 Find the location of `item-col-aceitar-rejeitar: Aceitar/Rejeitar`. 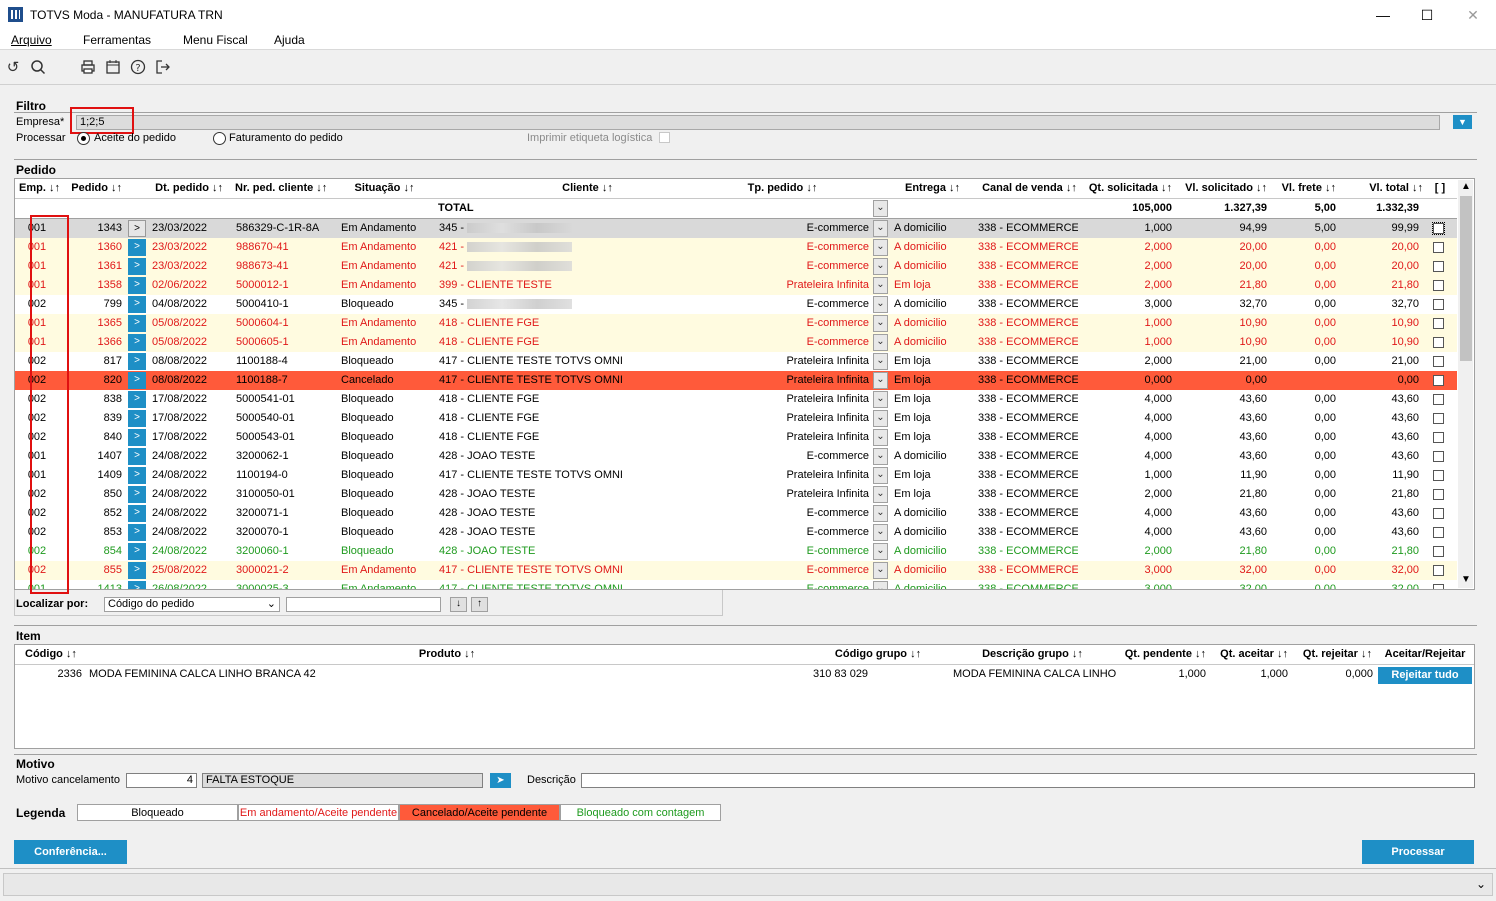

item-col-aceitar-rejeitar: Aceitar/Rejeitar is located at coordinates (1425, 654).